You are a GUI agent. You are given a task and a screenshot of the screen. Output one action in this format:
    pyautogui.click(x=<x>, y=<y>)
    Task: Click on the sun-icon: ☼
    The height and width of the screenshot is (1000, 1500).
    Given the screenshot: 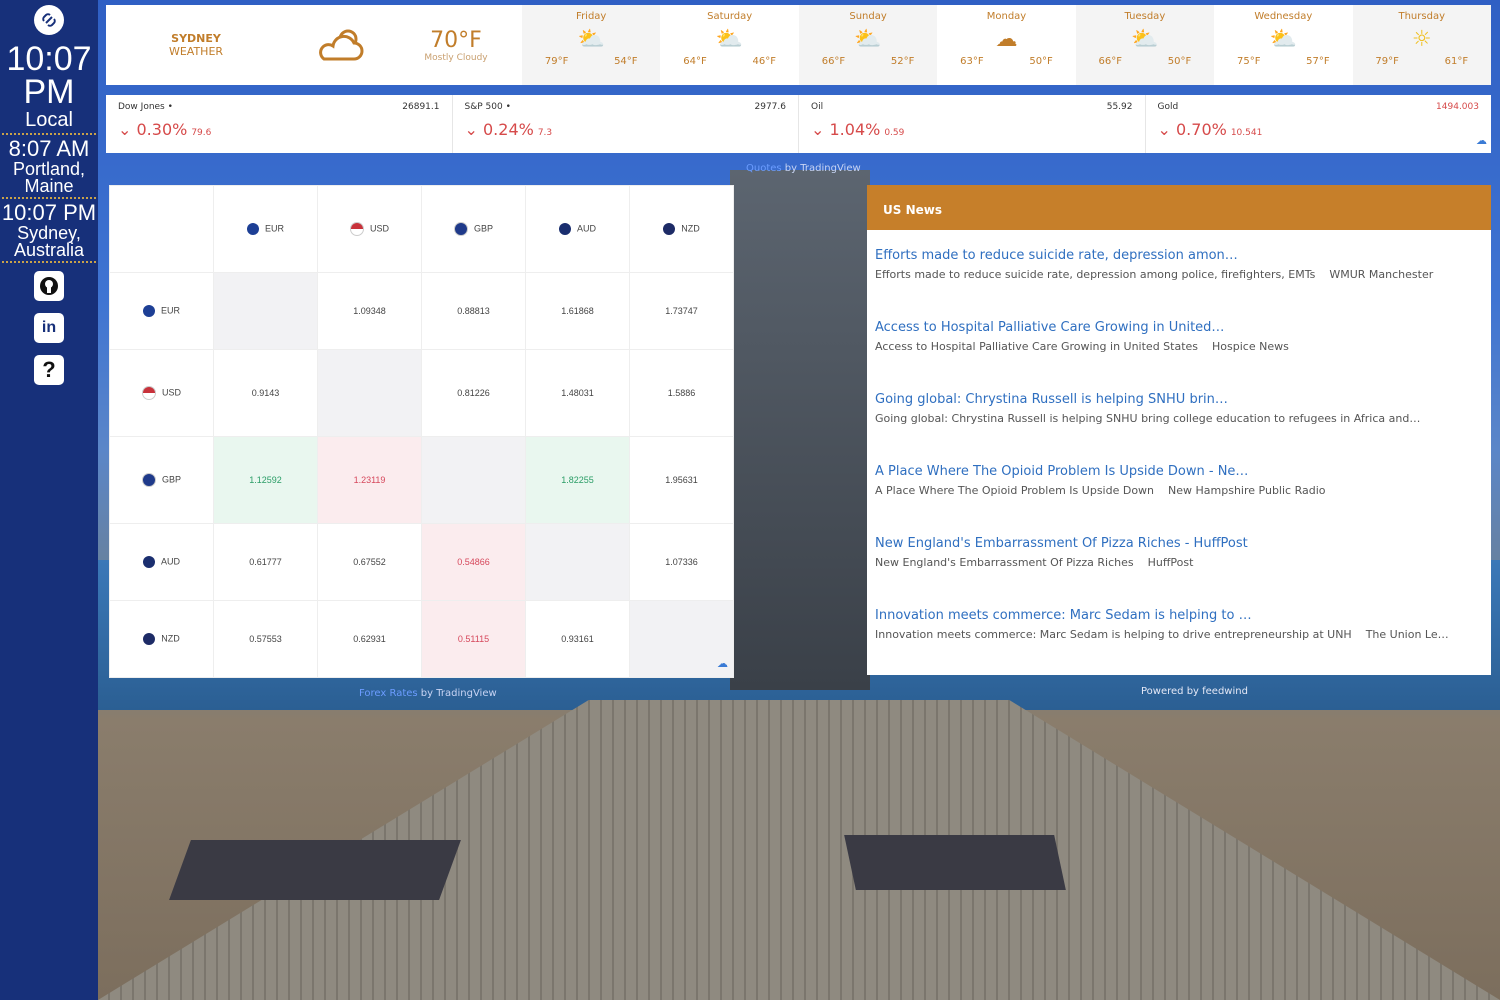 What is the action you would take?
    pyautogui.click(x=1421, y=39)
    